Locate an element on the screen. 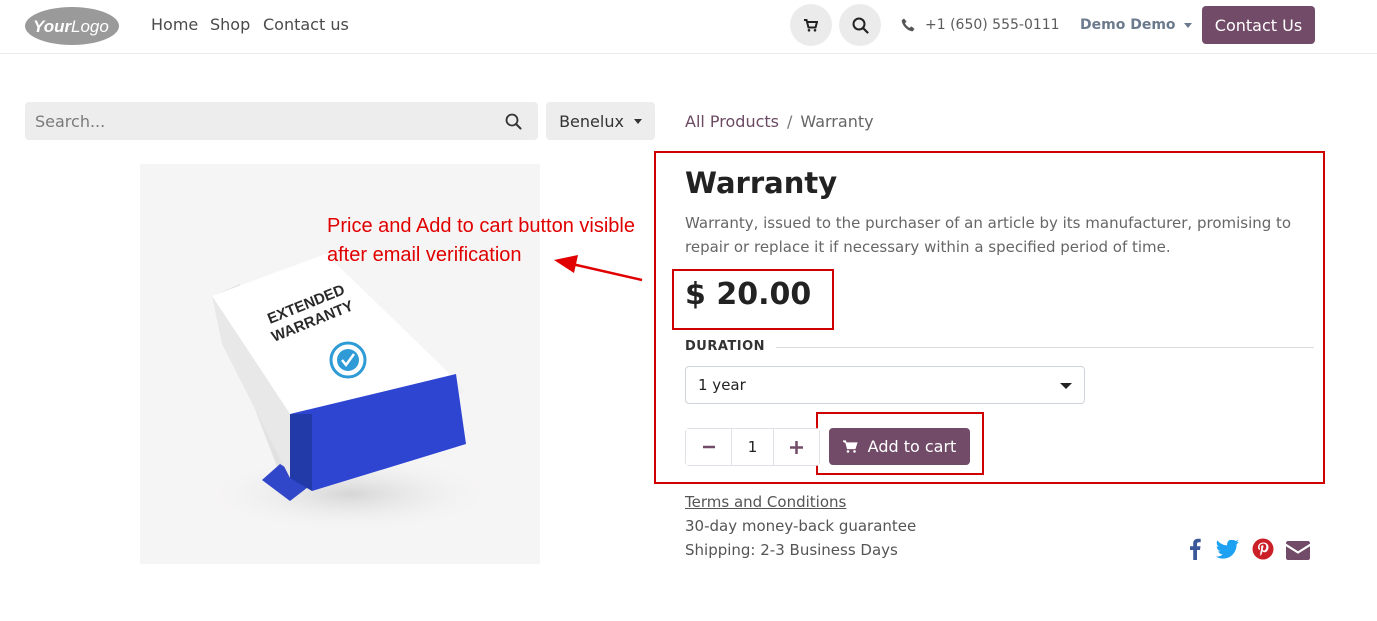  terms-link: Terms and Conditions is located at coordinates (765, 502).